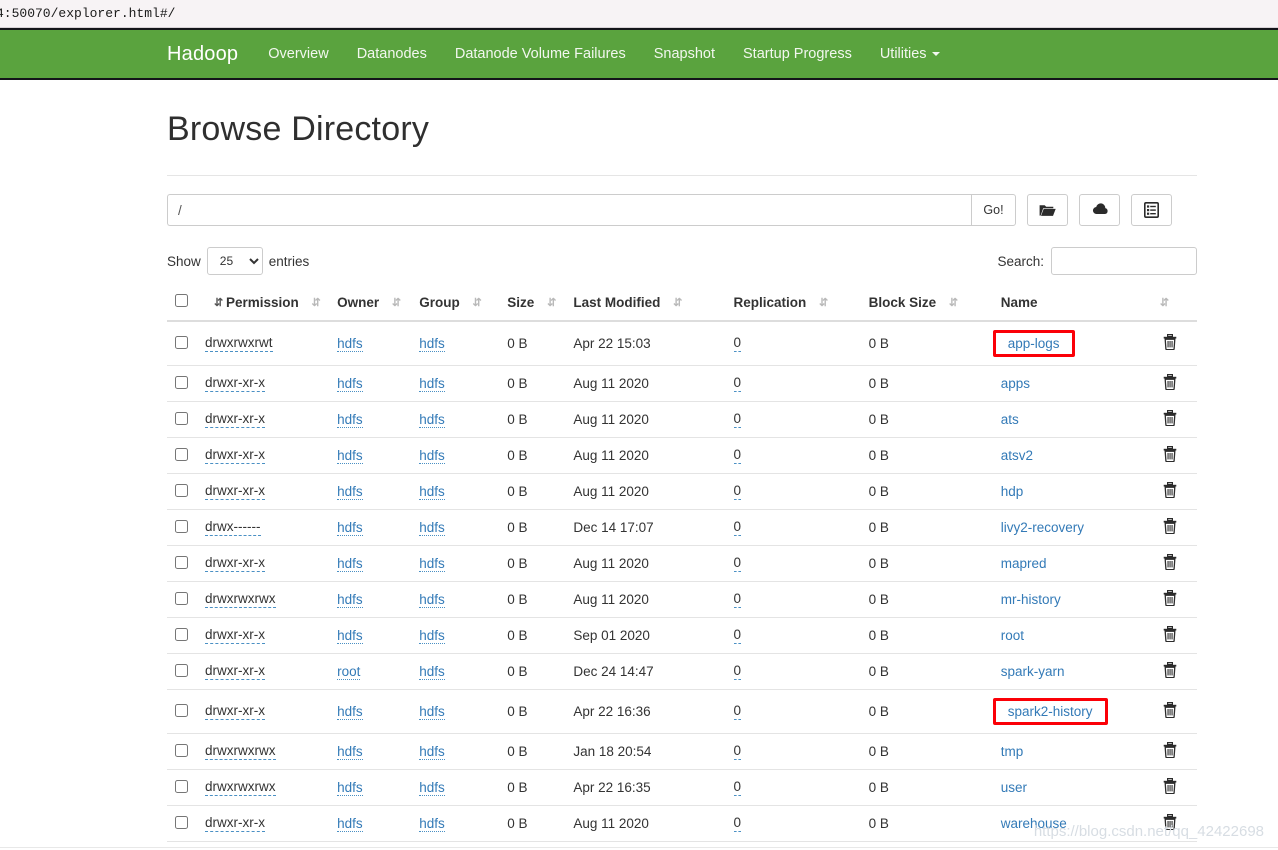  Describe the element at coordinates (1015, 383) in the screenshot. I see `file-name-link: apps` at that location.